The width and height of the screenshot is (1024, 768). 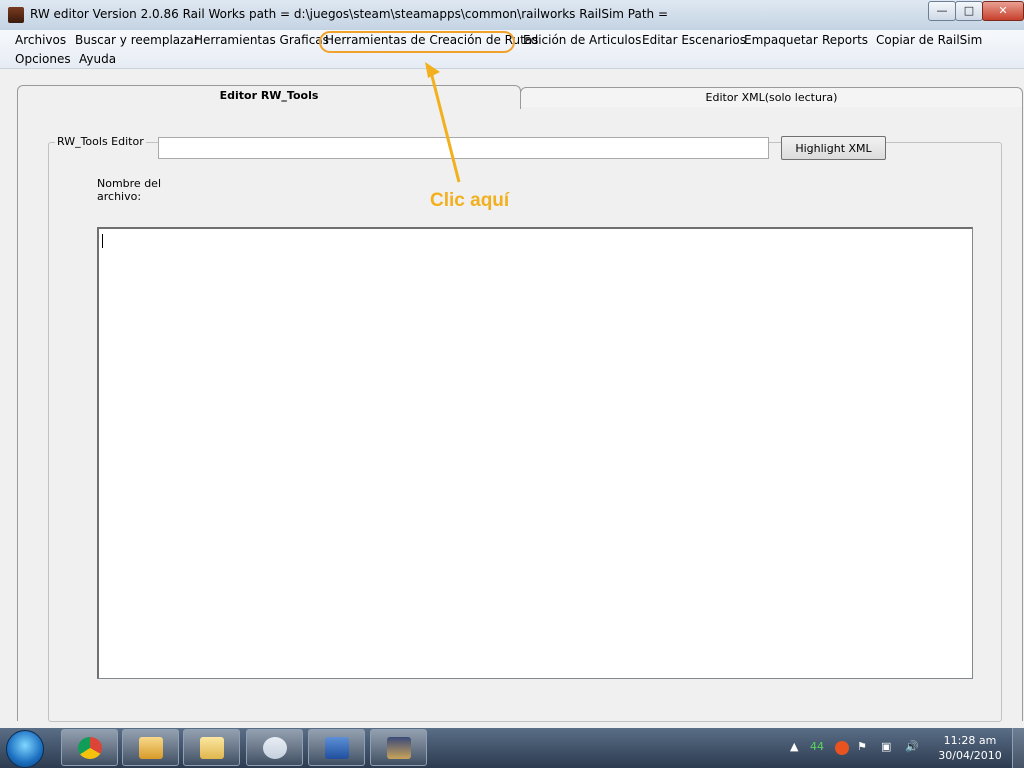 I want to click on presentation-icon, so click(x=151, y=748).